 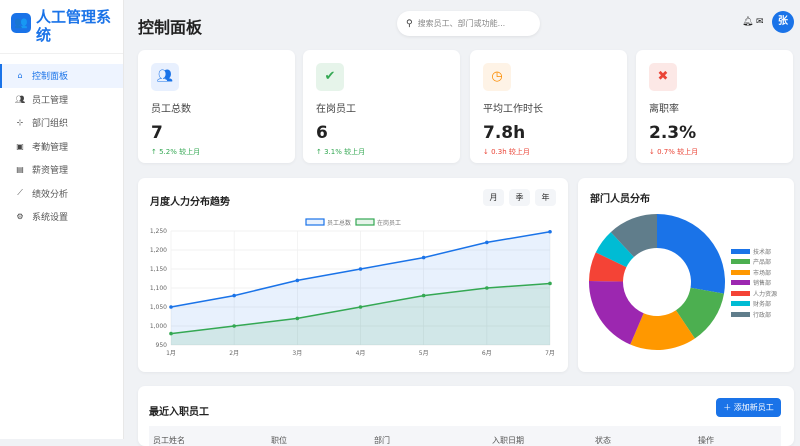 I want to click on legend-label: 财务部, so click(x=762, y=305).